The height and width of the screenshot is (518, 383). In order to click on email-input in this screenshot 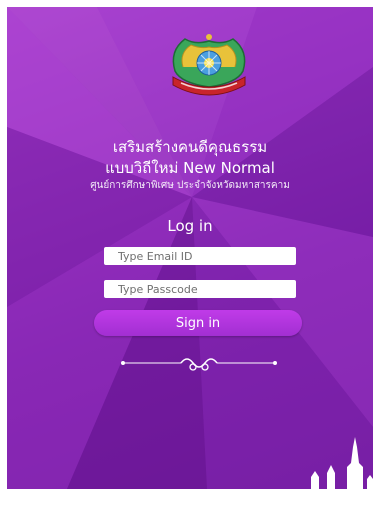, I will do `click(200, 256)`.